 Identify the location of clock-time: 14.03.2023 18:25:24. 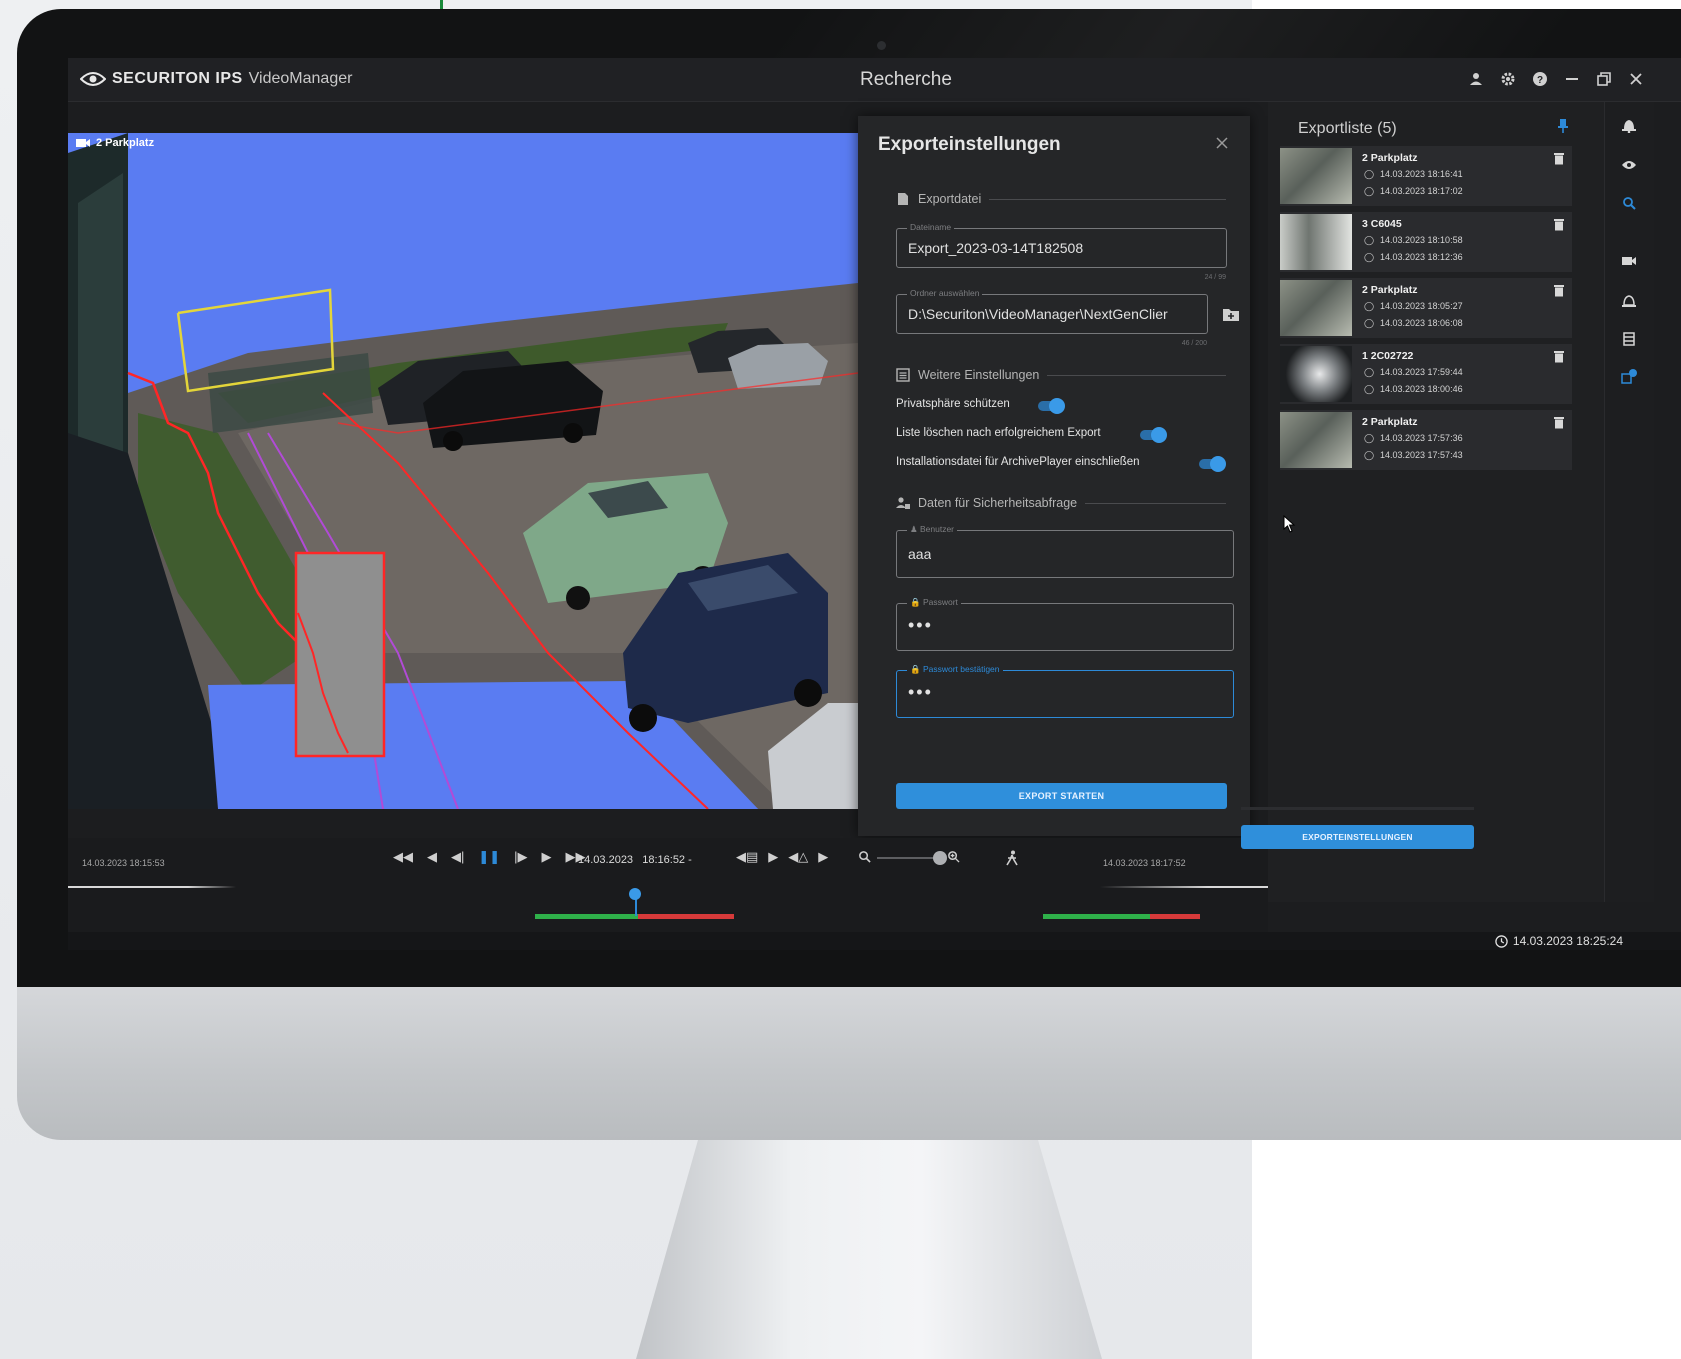
(1567, 941).